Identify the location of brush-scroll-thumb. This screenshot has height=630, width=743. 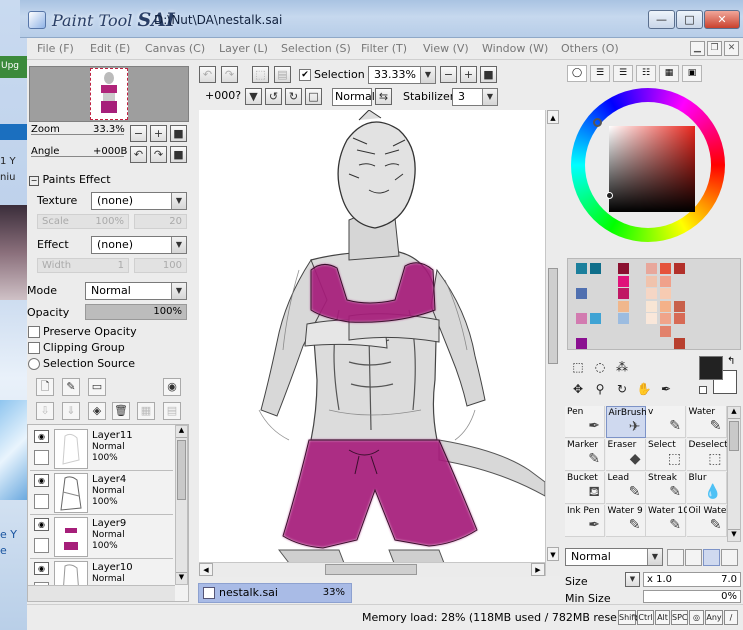
(734, 436).